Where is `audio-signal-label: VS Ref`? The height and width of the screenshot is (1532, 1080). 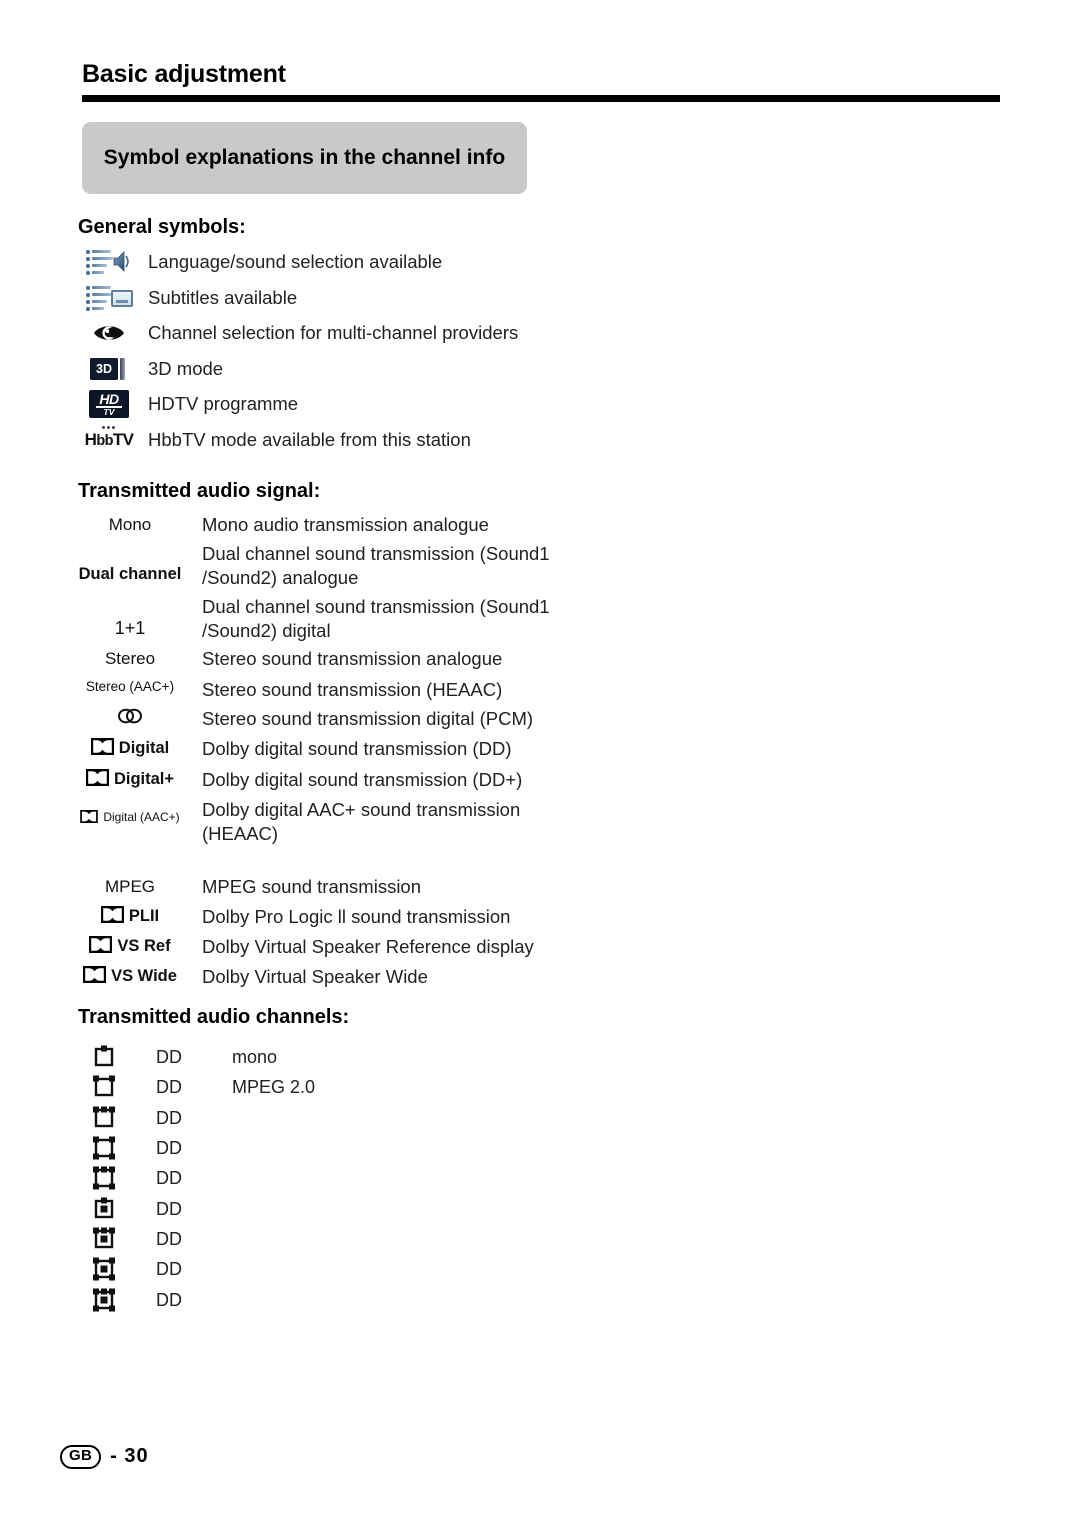
audio-signal-label: VS Ref is located at coordinates (130, 946).